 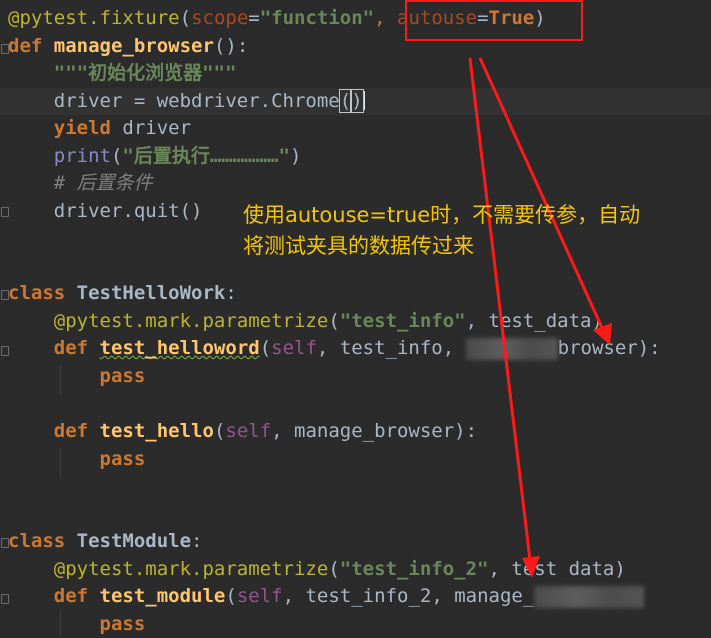 What do you see at coordinates (358, 246) in the screenshot?
I see `annotation-line-2: 将测试夹具的数据传过来` at bounding box center [358, 246].